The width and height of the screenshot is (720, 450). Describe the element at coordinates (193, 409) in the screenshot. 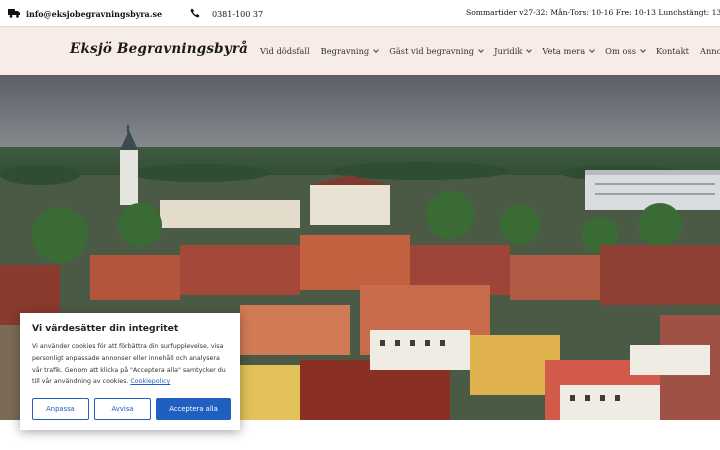

I see `accept-all-button: Acceptera alla` at that location.